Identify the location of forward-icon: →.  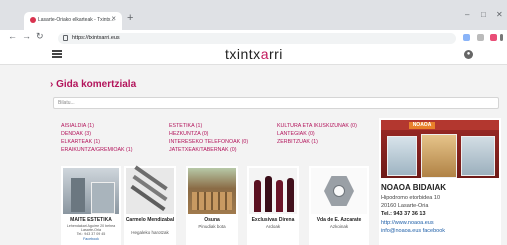
(26, 36).